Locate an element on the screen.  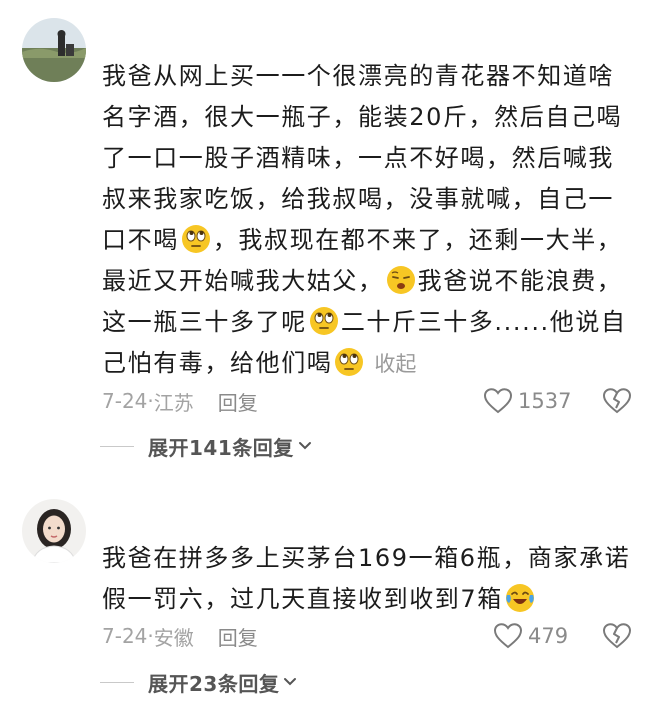
landscape-avatar-icon is located at coordinates (54, 50).